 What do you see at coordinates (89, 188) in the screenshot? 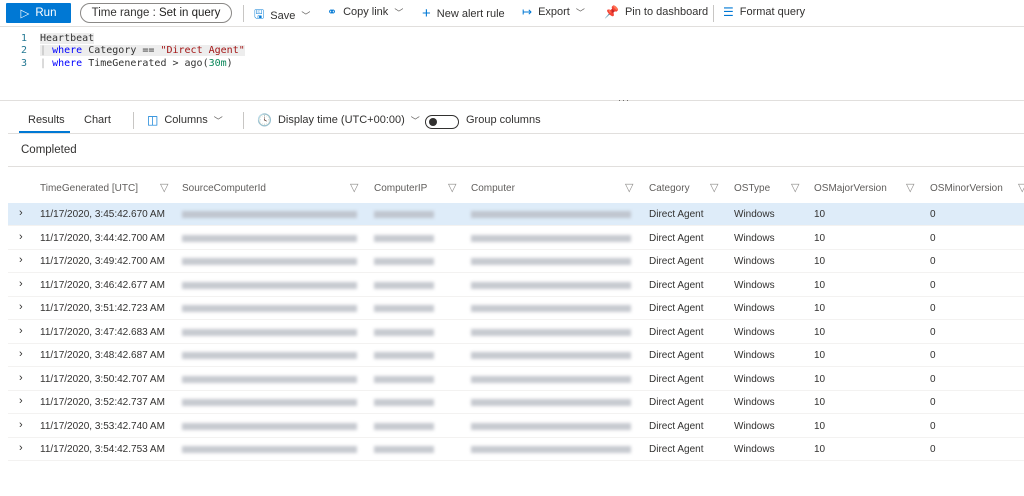
I see `column-header: TimeGenerated [UTC]` at bounding box center [89, 188].